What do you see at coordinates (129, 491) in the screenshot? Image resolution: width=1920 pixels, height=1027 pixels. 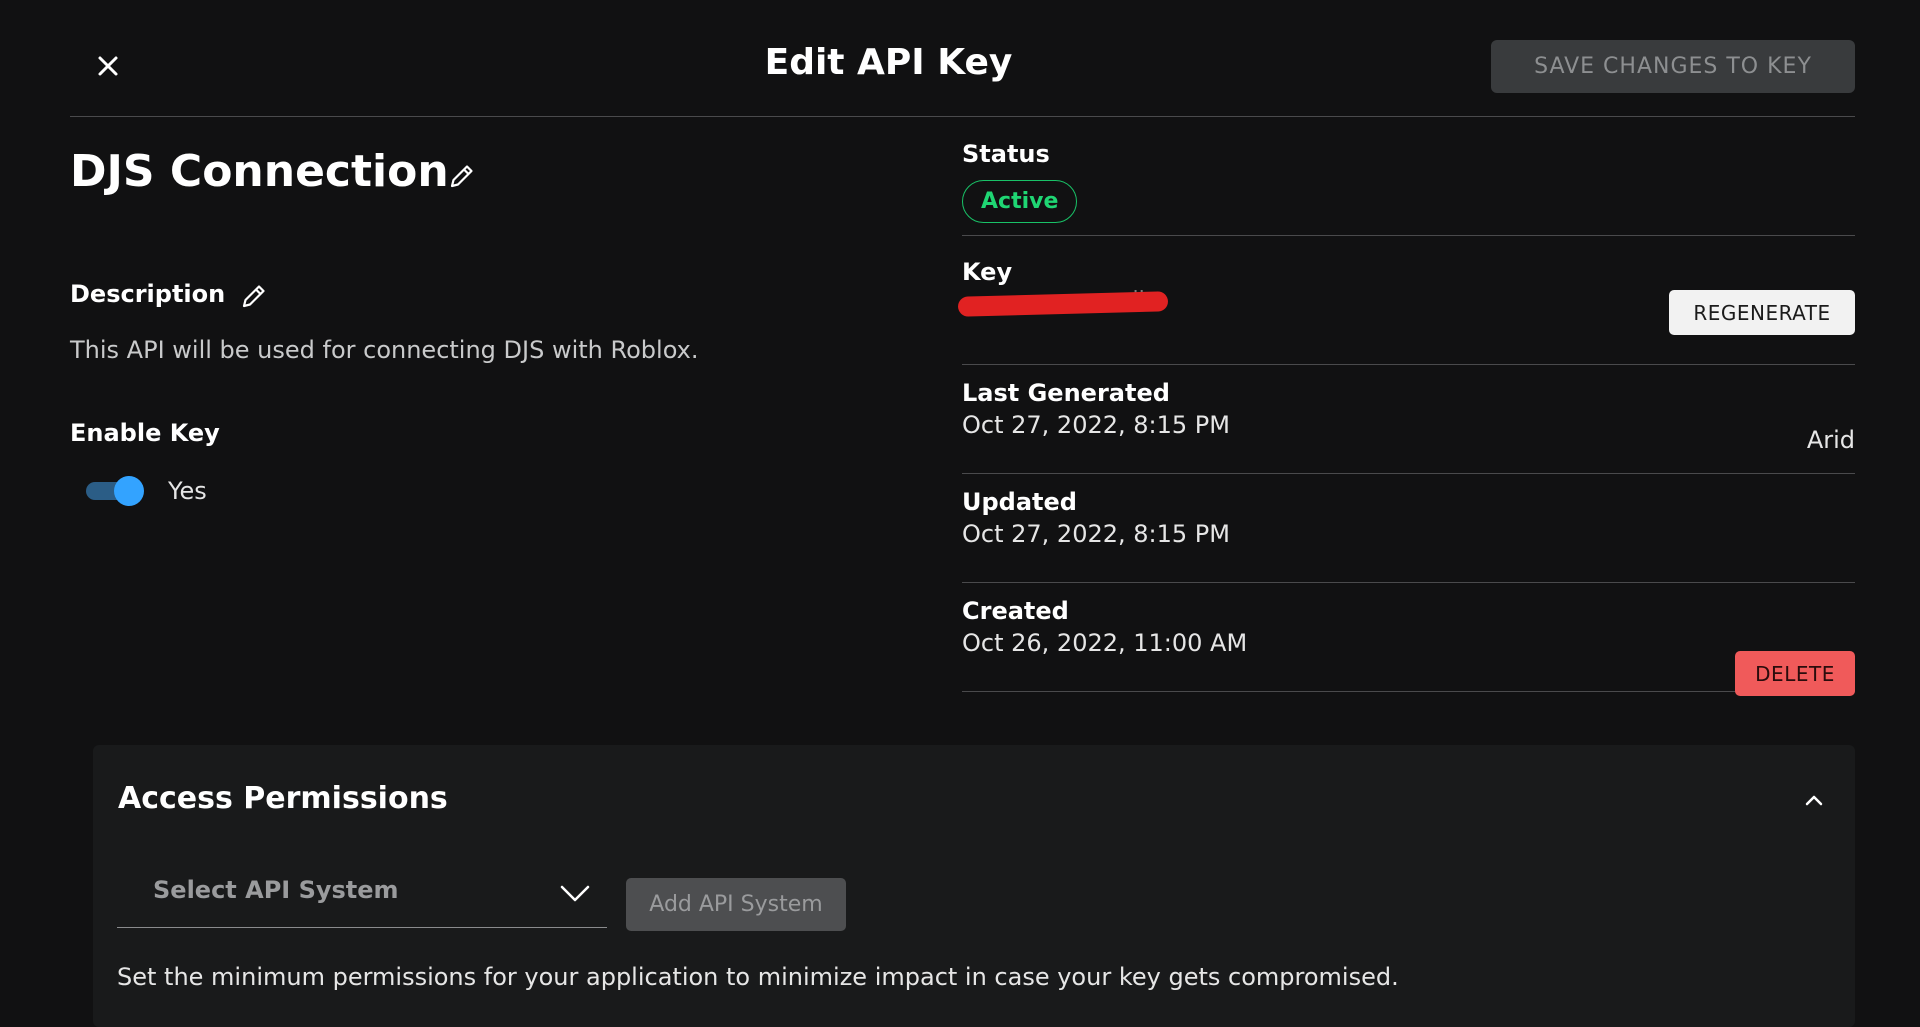 I see `toggle-knob` at bounding box center [129, 491].